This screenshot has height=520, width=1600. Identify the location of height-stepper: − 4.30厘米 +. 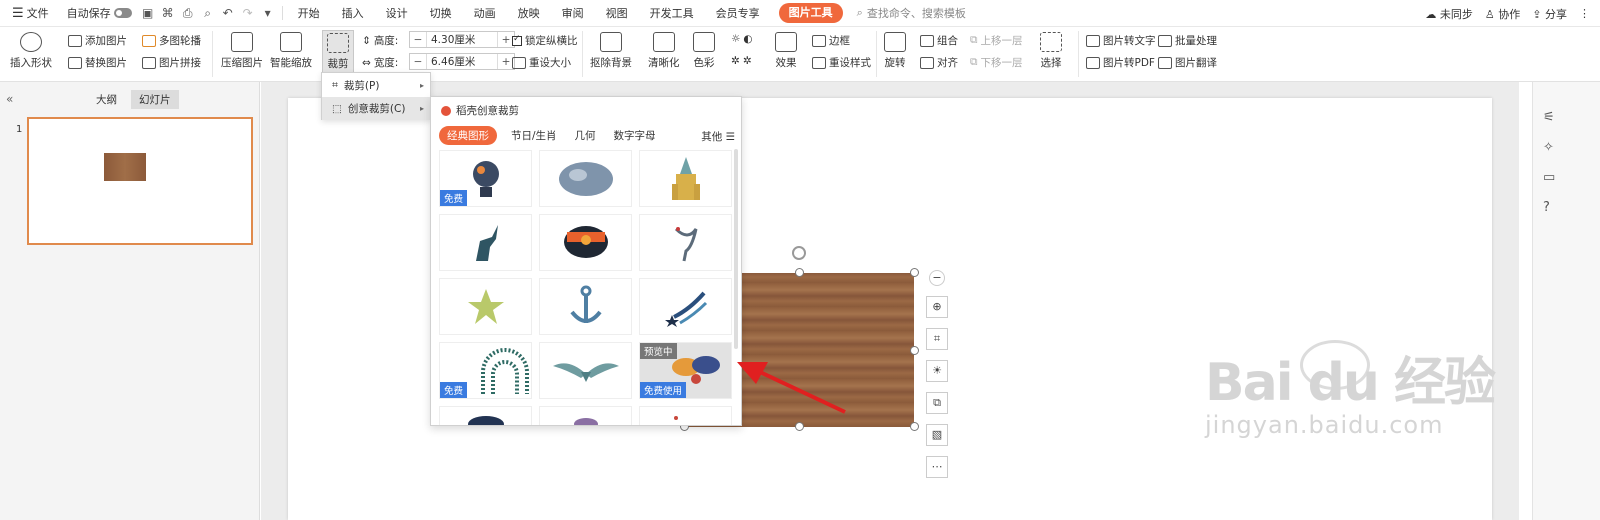
(462, 39).